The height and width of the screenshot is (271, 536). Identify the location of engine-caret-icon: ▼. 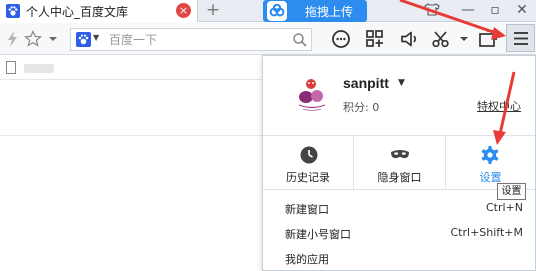
(96, 37).